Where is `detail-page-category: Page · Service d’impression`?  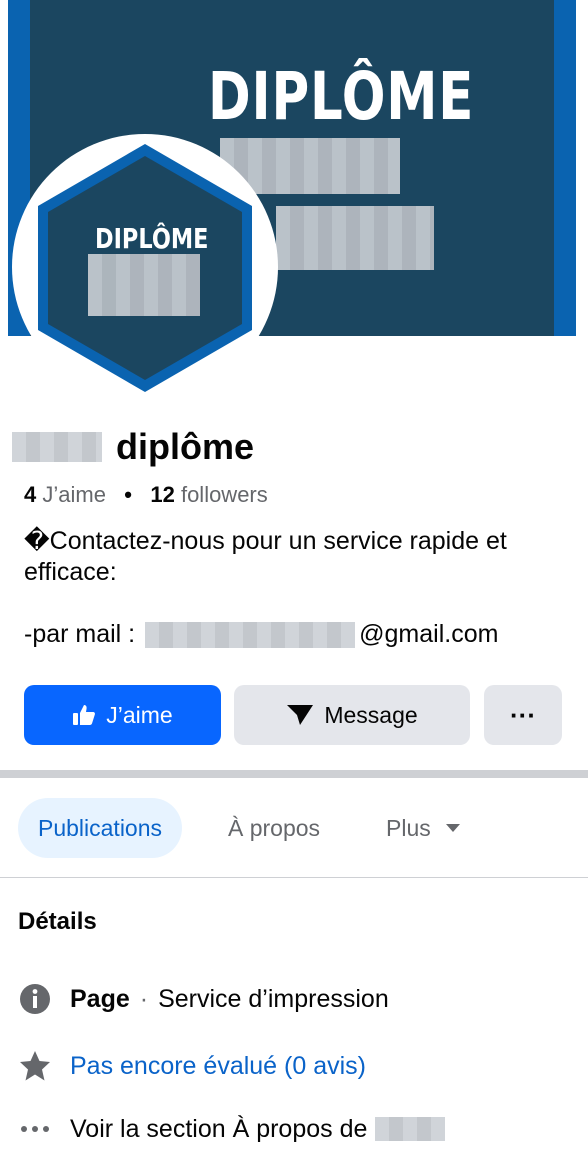 detail-page-category: Page · Service d’impression is located at coordinates (203, 999).